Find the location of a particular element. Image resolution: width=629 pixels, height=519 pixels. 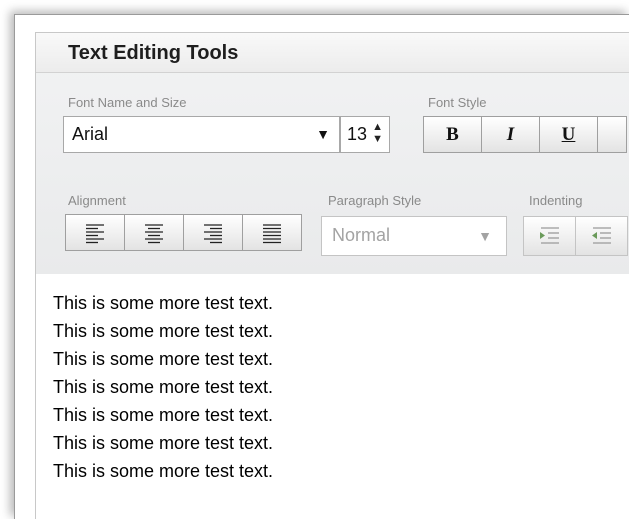

underline-button: U is located at coordinates (568, 134).